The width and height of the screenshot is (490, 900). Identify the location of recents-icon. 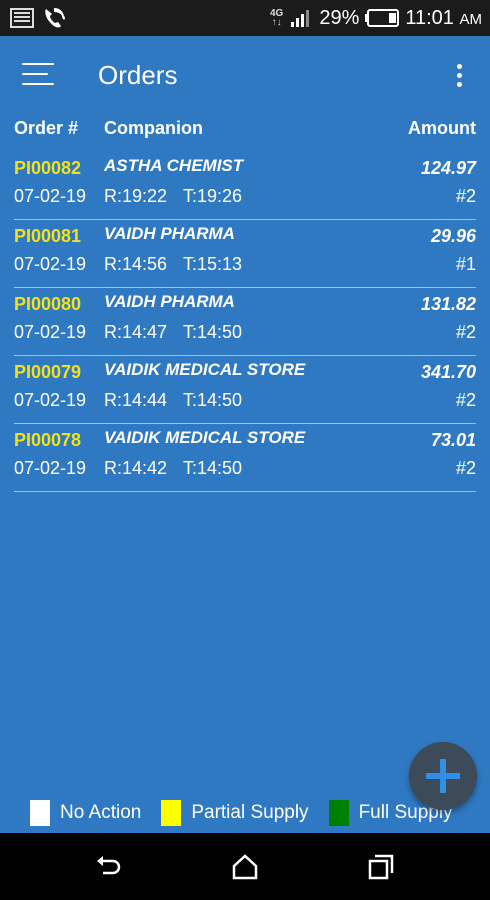
(381, 867).